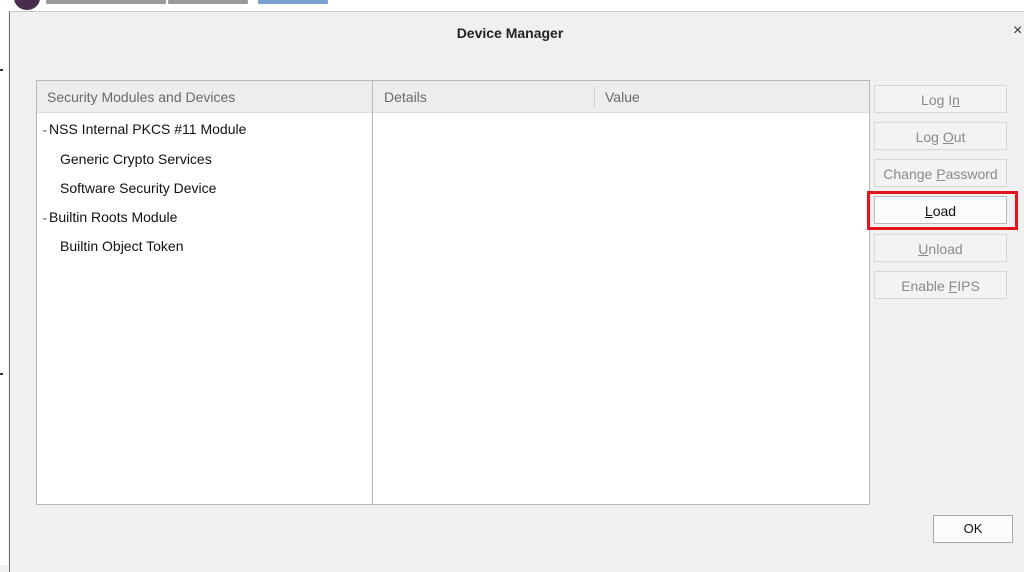 Image resolution: width=1024 pixels, height=572 pixels. What do you see at coordinates (512, 5) in the screenshot?
I see `background-window-strip` at bounding box center [512, 5].